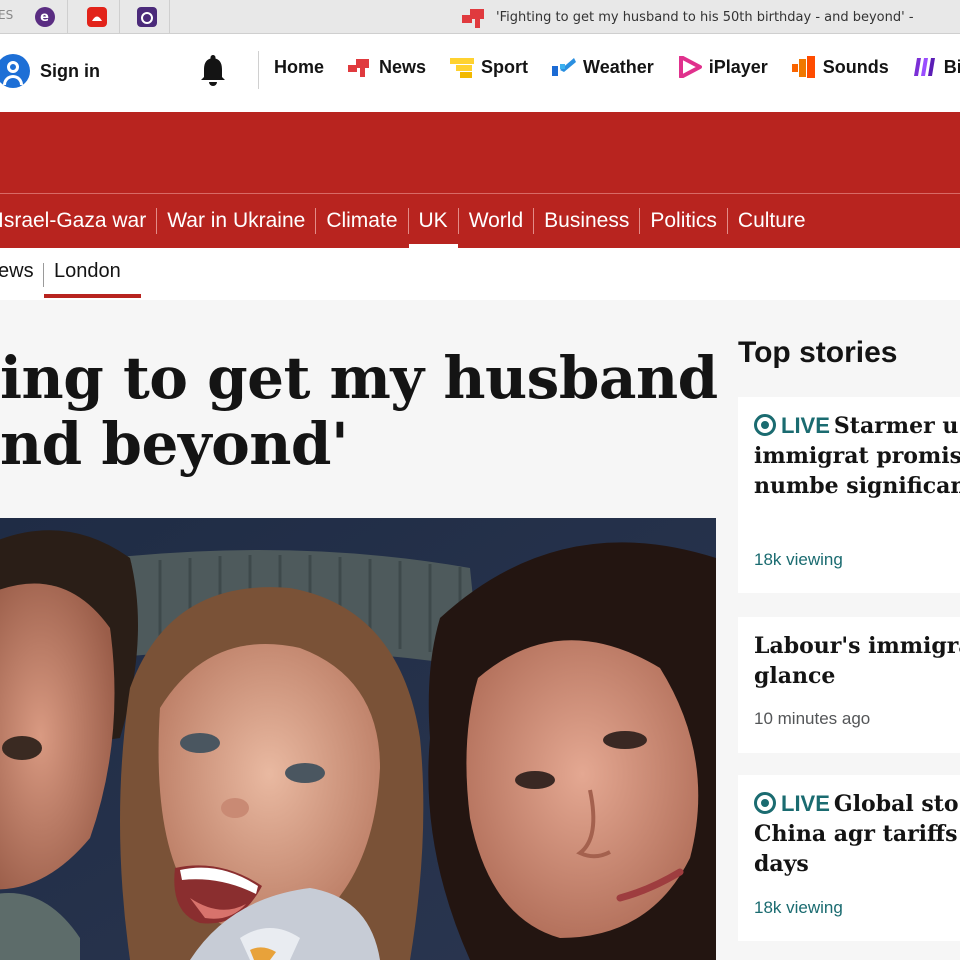  What do you see at coordinates (505, 66) in the screenshot?
I see `nav-sport-label: Sport` at bounding box center [505, 66].